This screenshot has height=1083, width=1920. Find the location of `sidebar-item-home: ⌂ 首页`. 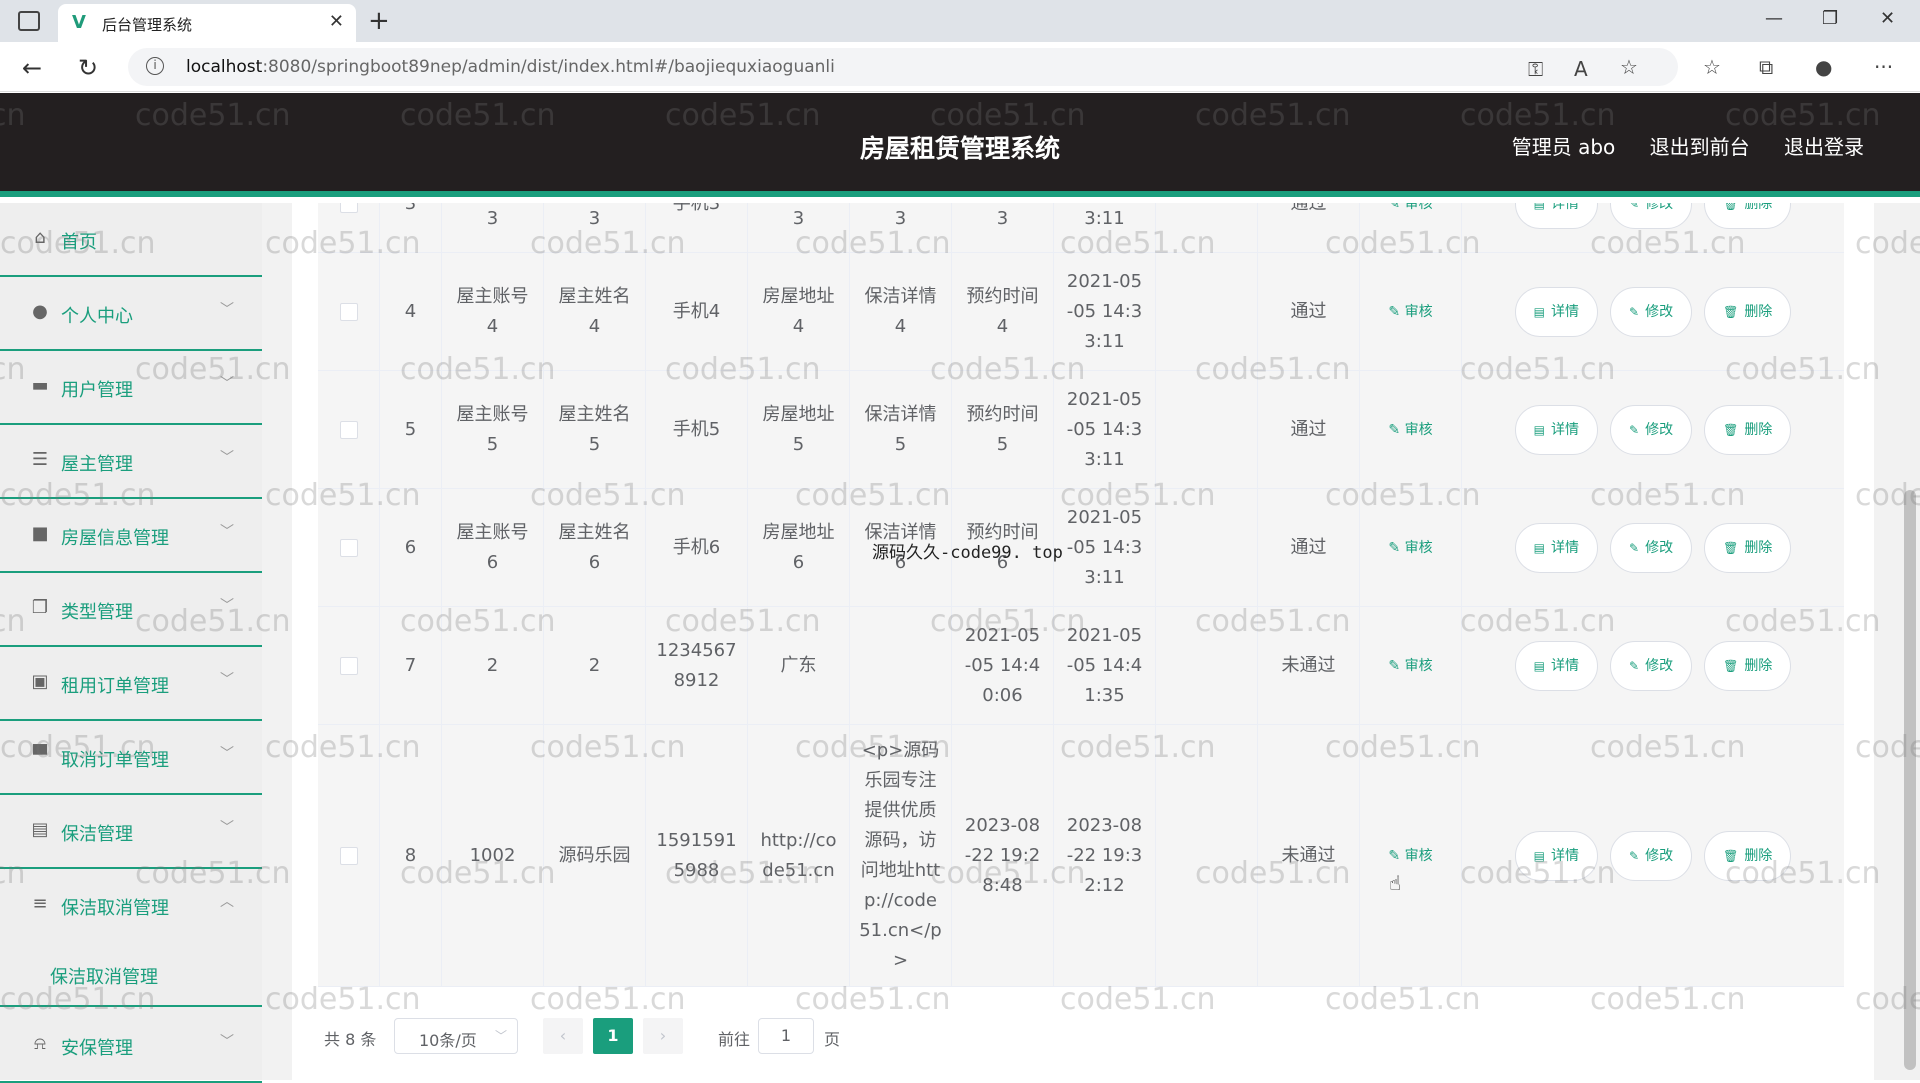

sidebar-item-home: ⌂ 首页 is located at coordinates (131, 240).